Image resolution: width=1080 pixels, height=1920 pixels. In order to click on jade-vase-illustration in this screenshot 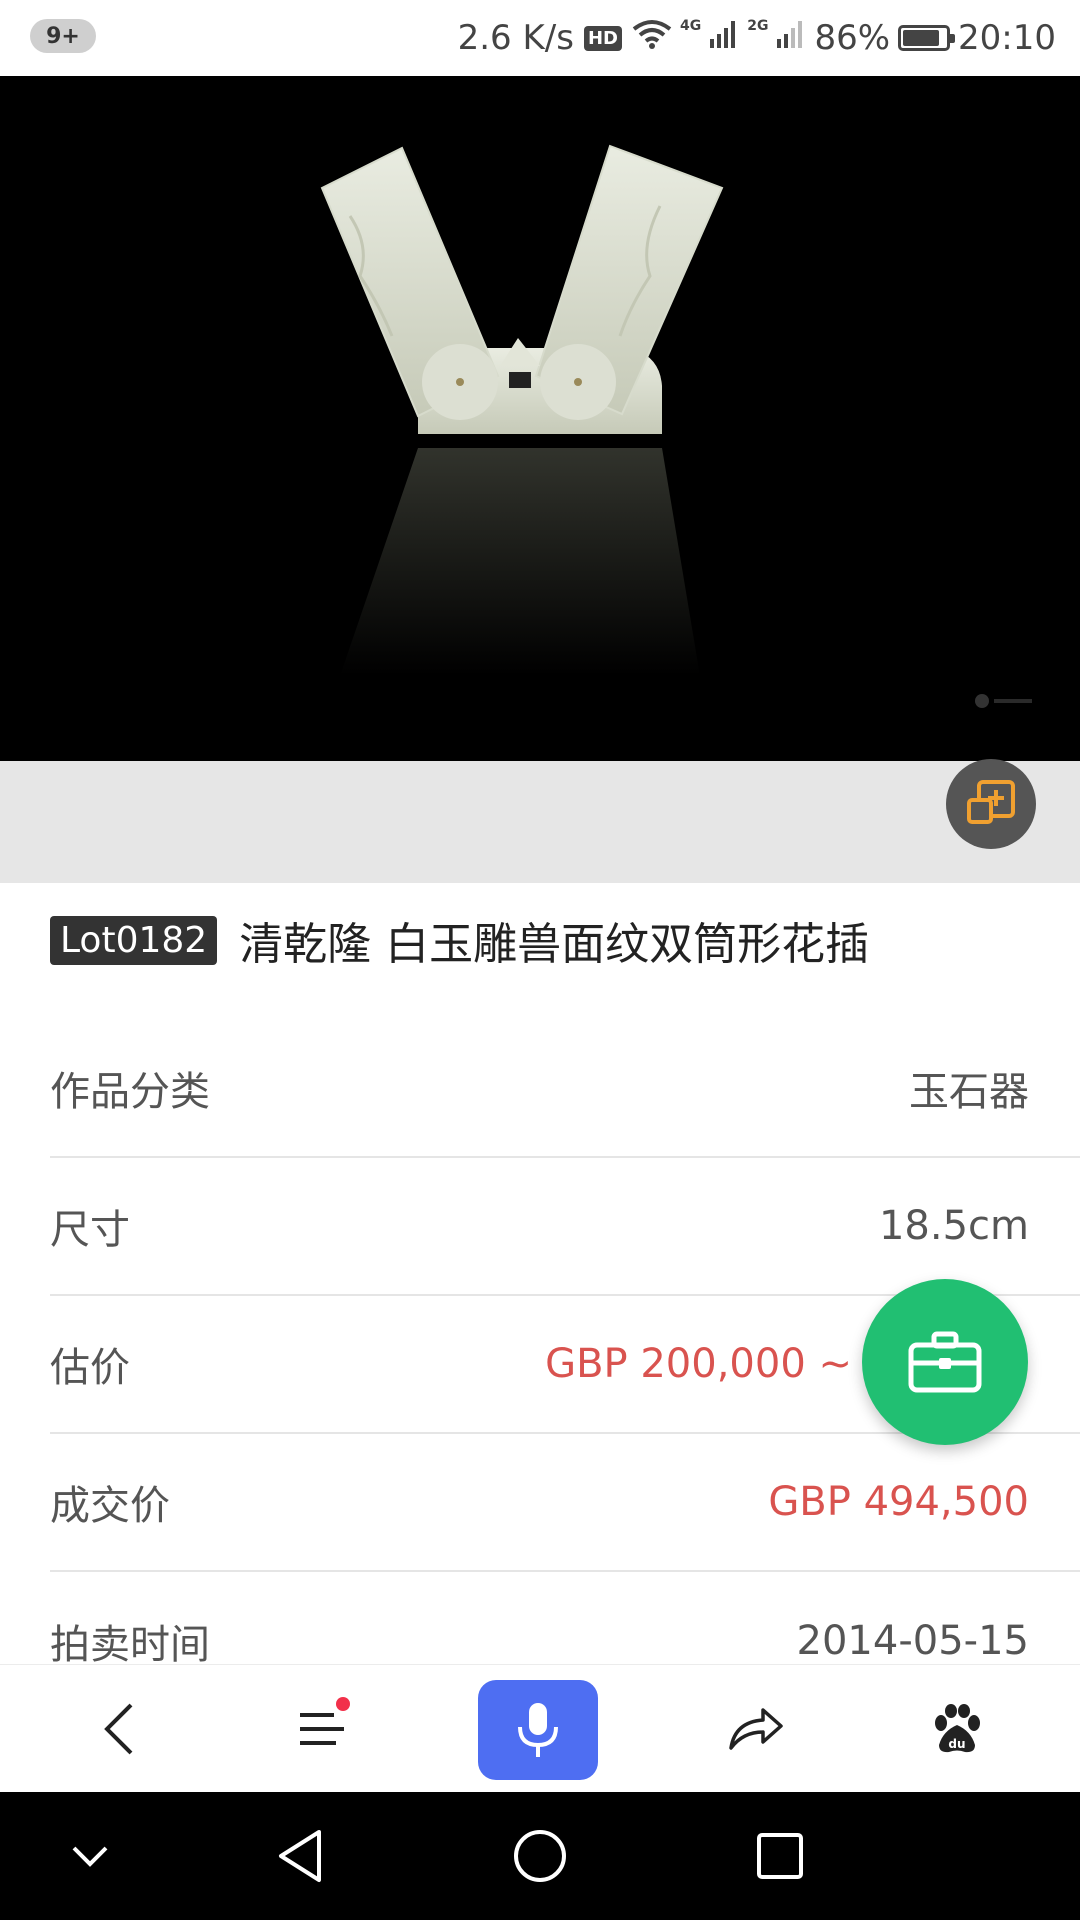, I will do `click(522, 410)`.